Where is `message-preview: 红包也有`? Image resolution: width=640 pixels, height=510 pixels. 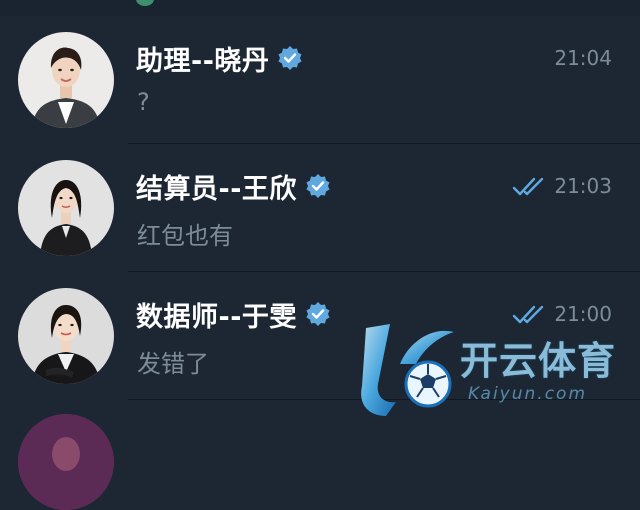 message-preview: 红包也有 is located at coordinates (185, 236).